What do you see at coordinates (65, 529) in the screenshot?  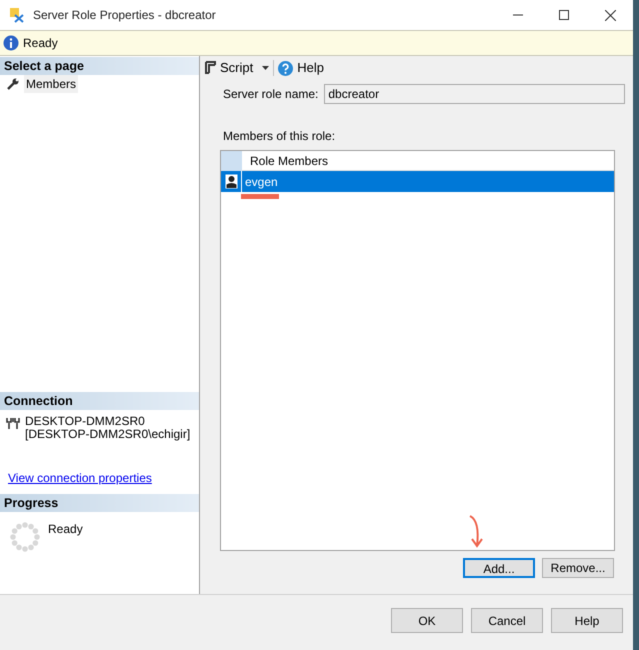 I see `progress-status: Ready` at bounding box center [65, 529].